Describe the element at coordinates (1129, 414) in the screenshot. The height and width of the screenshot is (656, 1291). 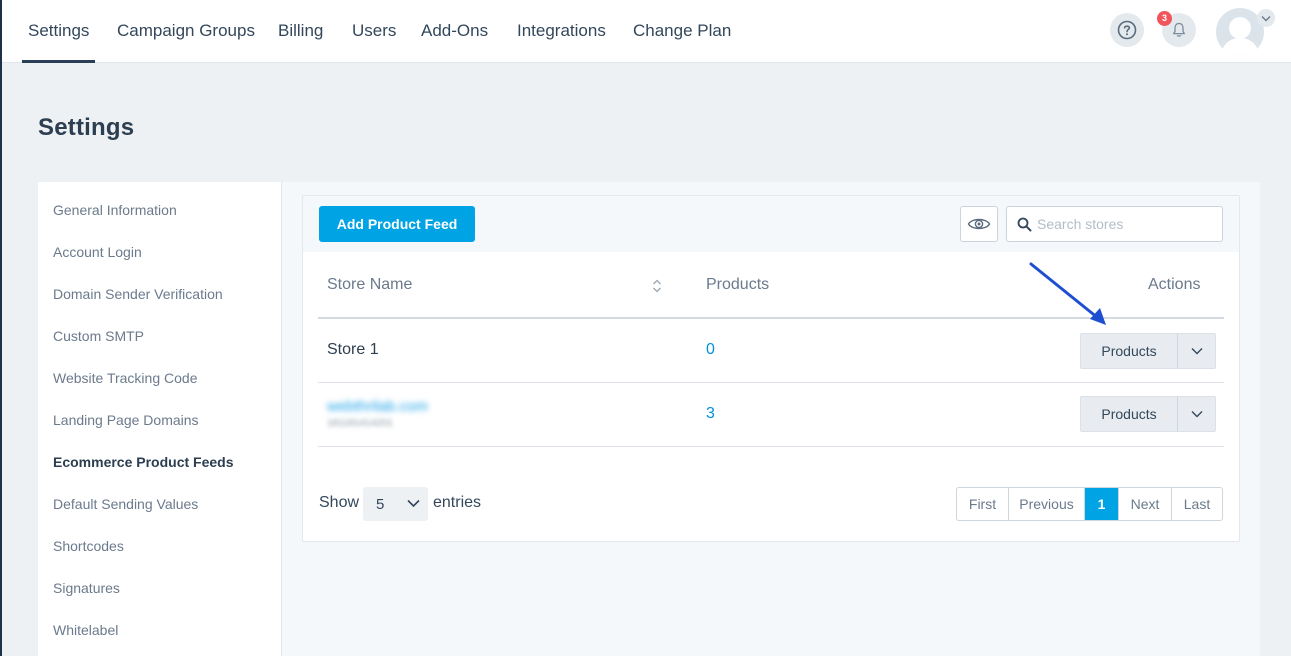
I see `table-row-2-products-button: Products` at that location.